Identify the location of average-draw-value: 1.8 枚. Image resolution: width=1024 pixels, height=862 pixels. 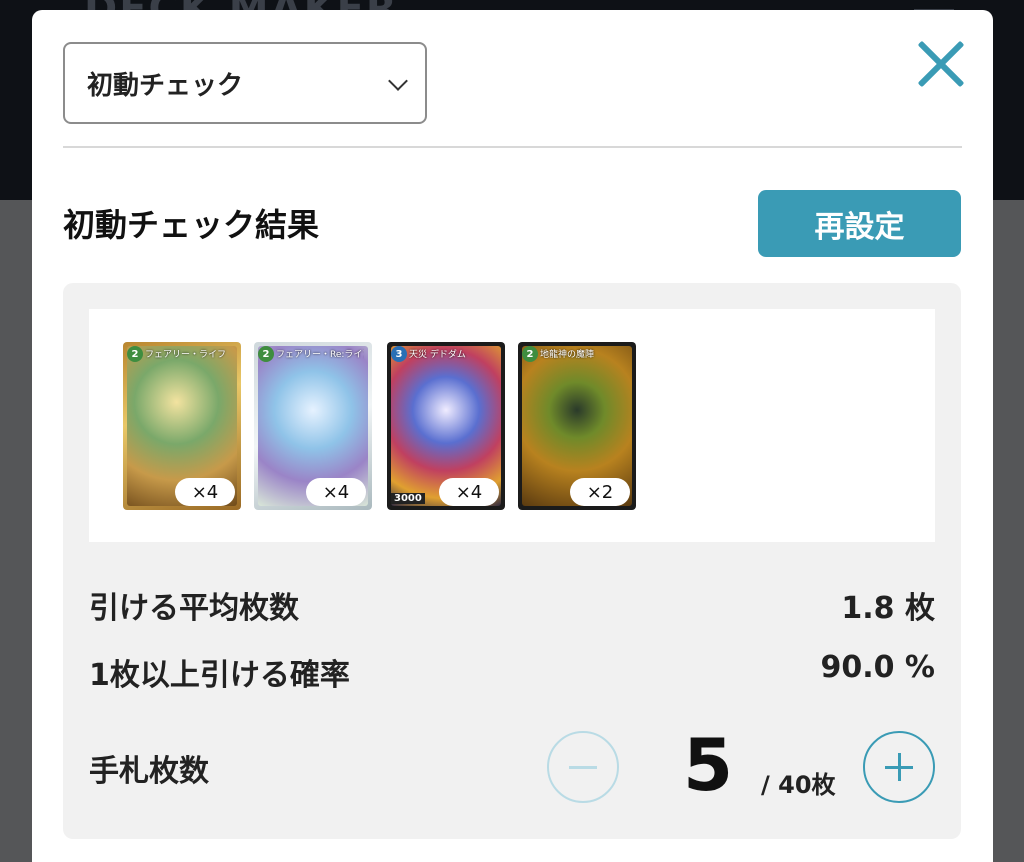
(888, 608).